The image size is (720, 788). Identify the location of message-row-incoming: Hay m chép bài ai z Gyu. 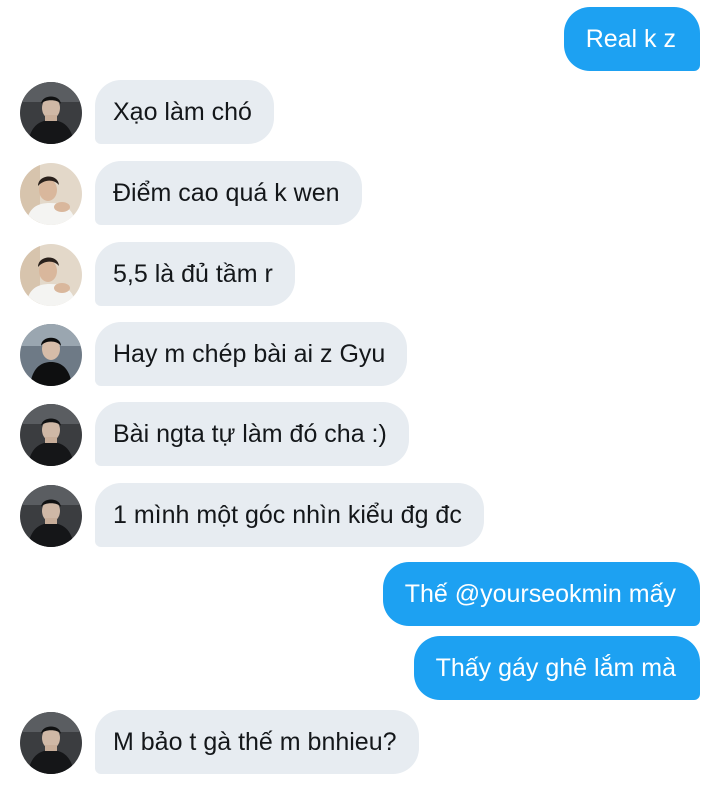
(360, 354).